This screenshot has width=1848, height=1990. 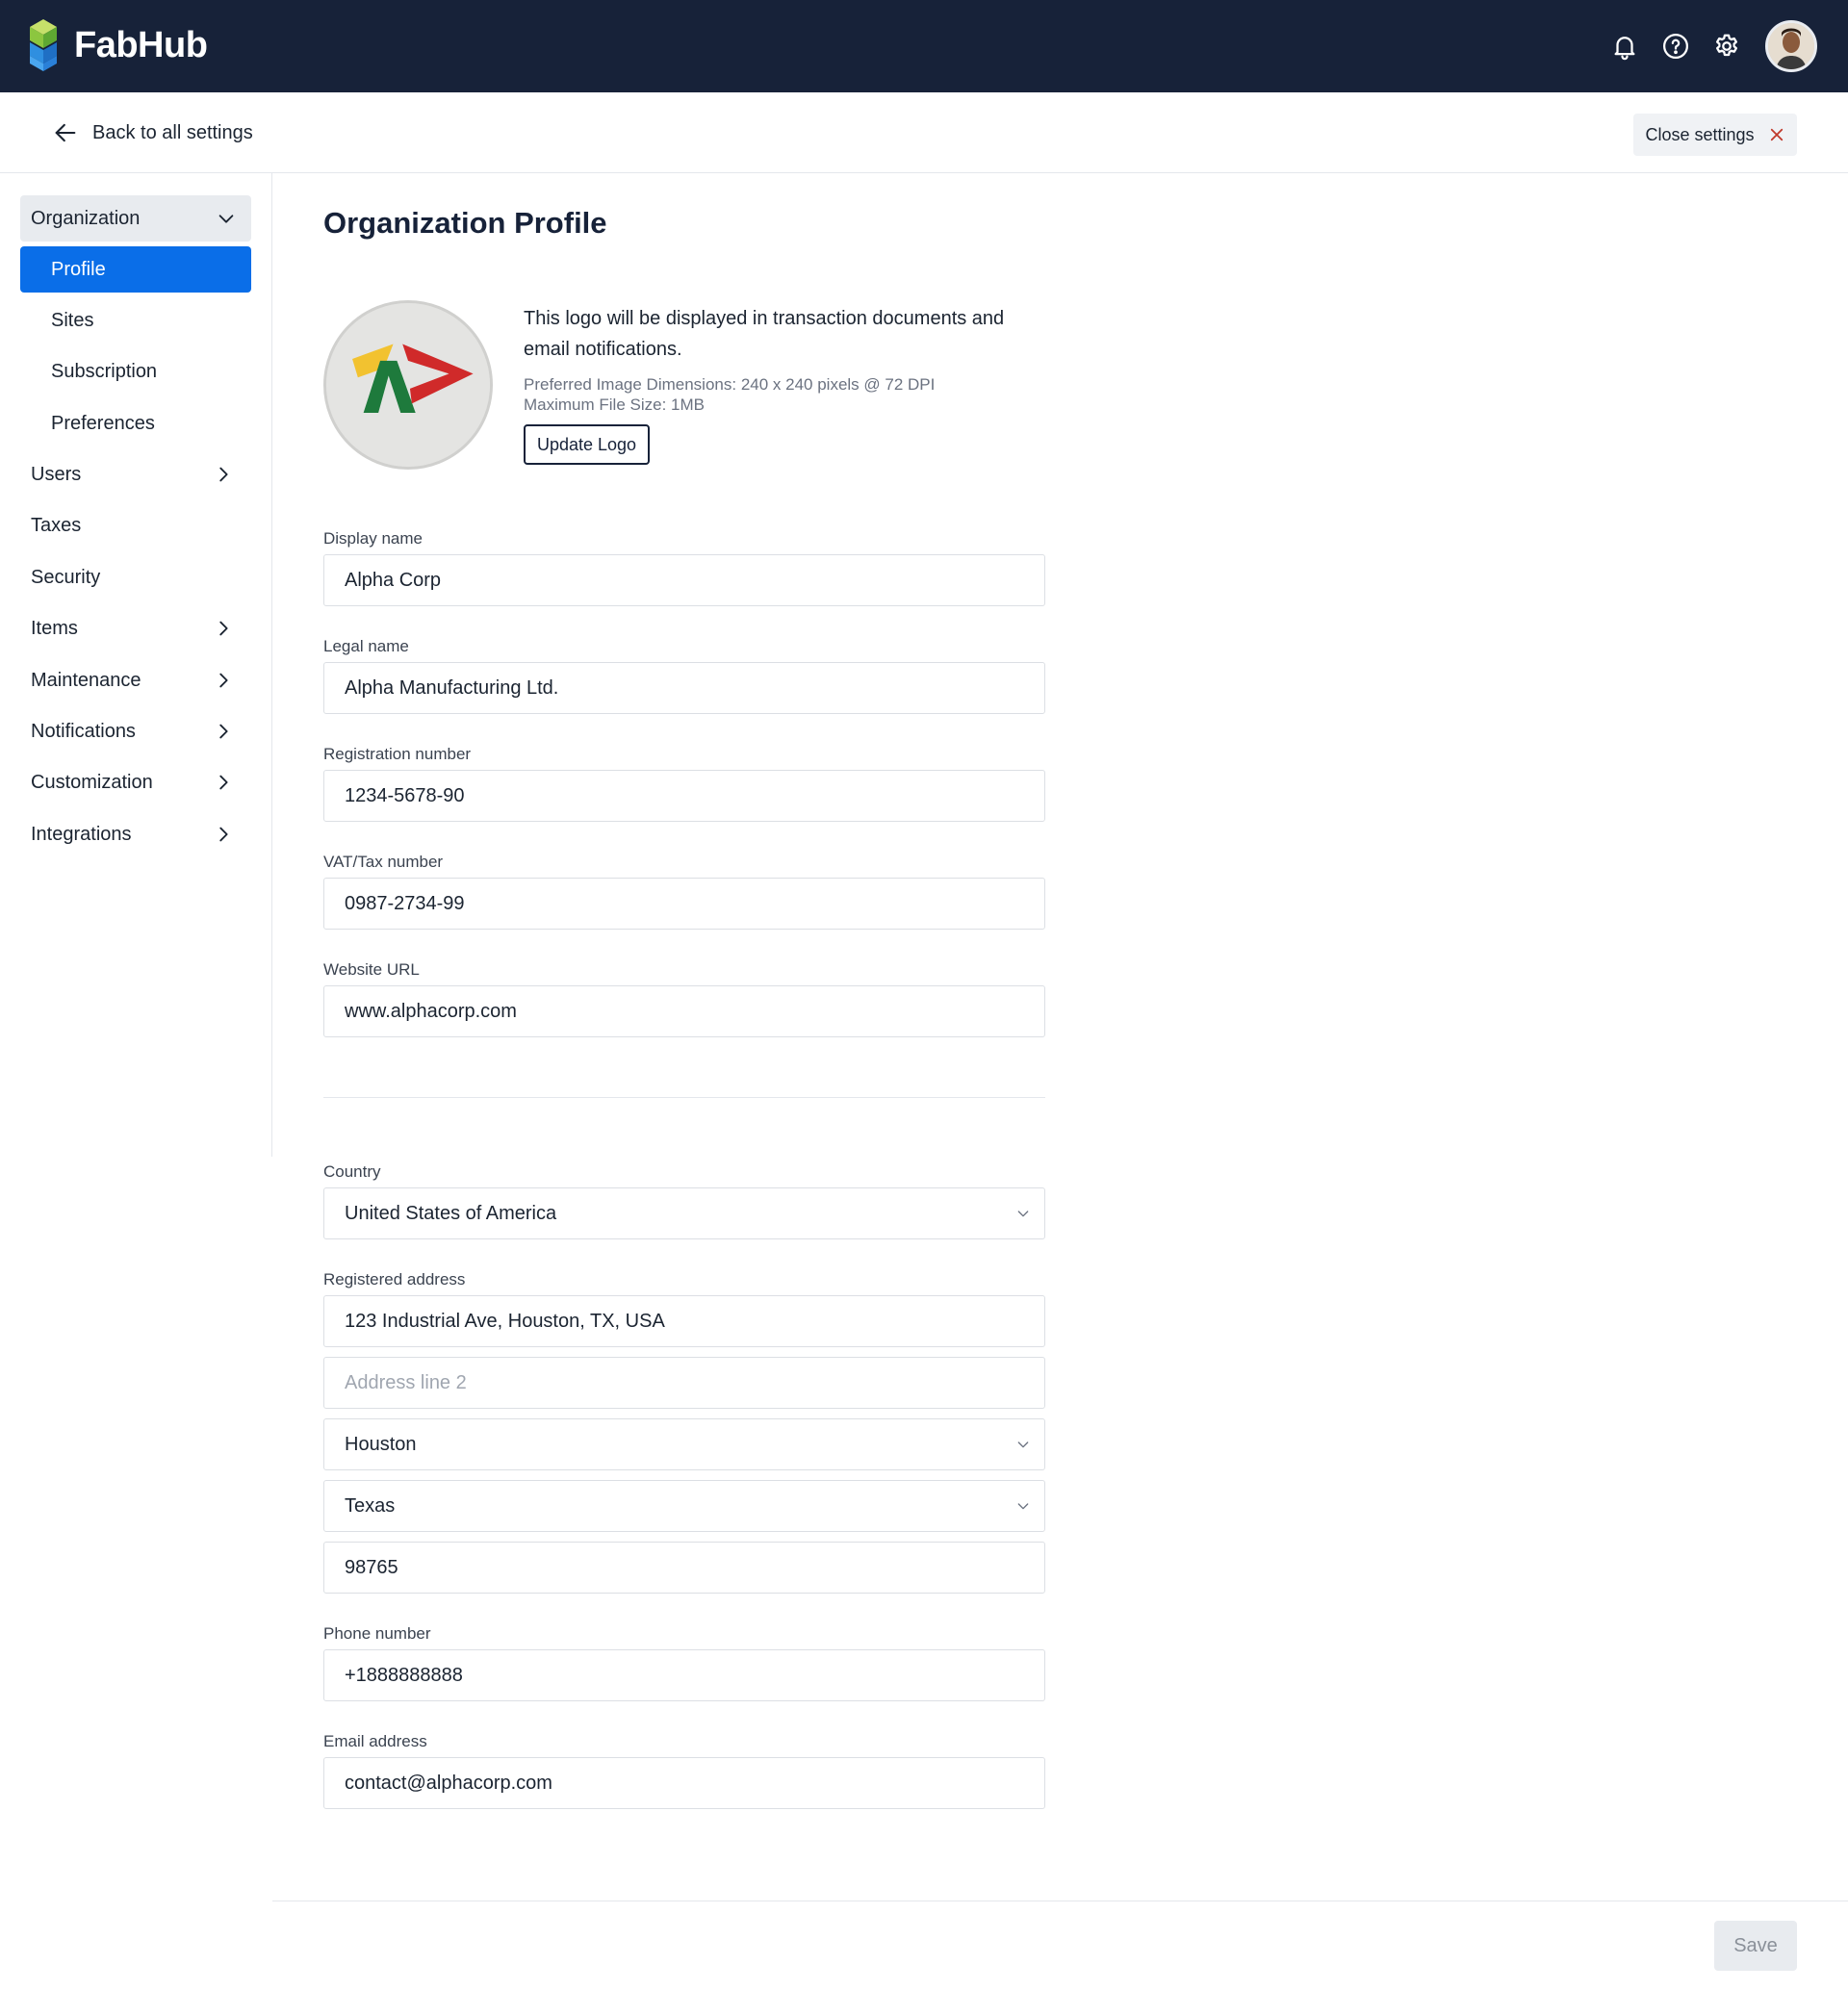 What do you see at coordinates (135, 628) in the screenshot?
I see `sidebar-item-items: Items` at bounding box center [135, 628].